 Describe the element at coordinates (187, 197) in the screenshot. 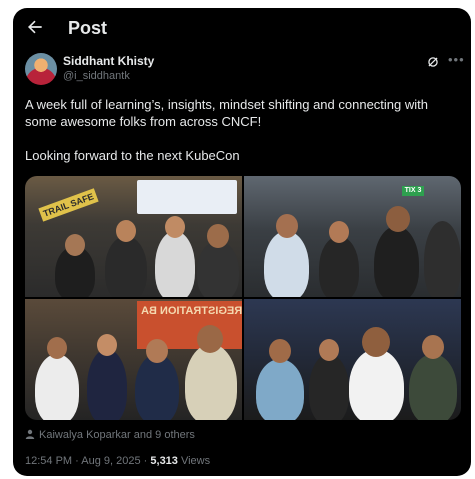

I see `photo-banner` at that location.